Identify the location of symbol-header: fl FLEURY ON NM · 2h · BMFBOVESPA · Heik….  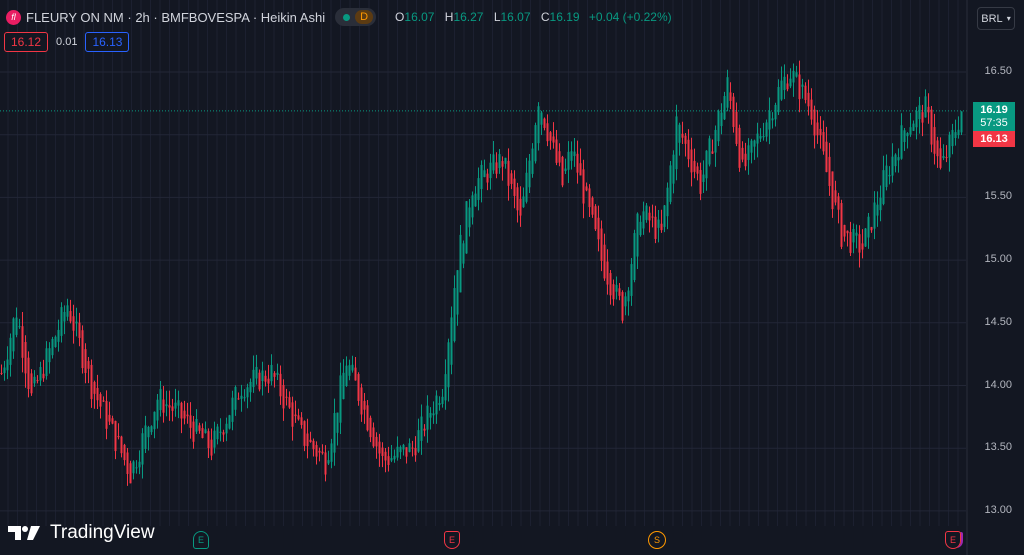
(339, 17).